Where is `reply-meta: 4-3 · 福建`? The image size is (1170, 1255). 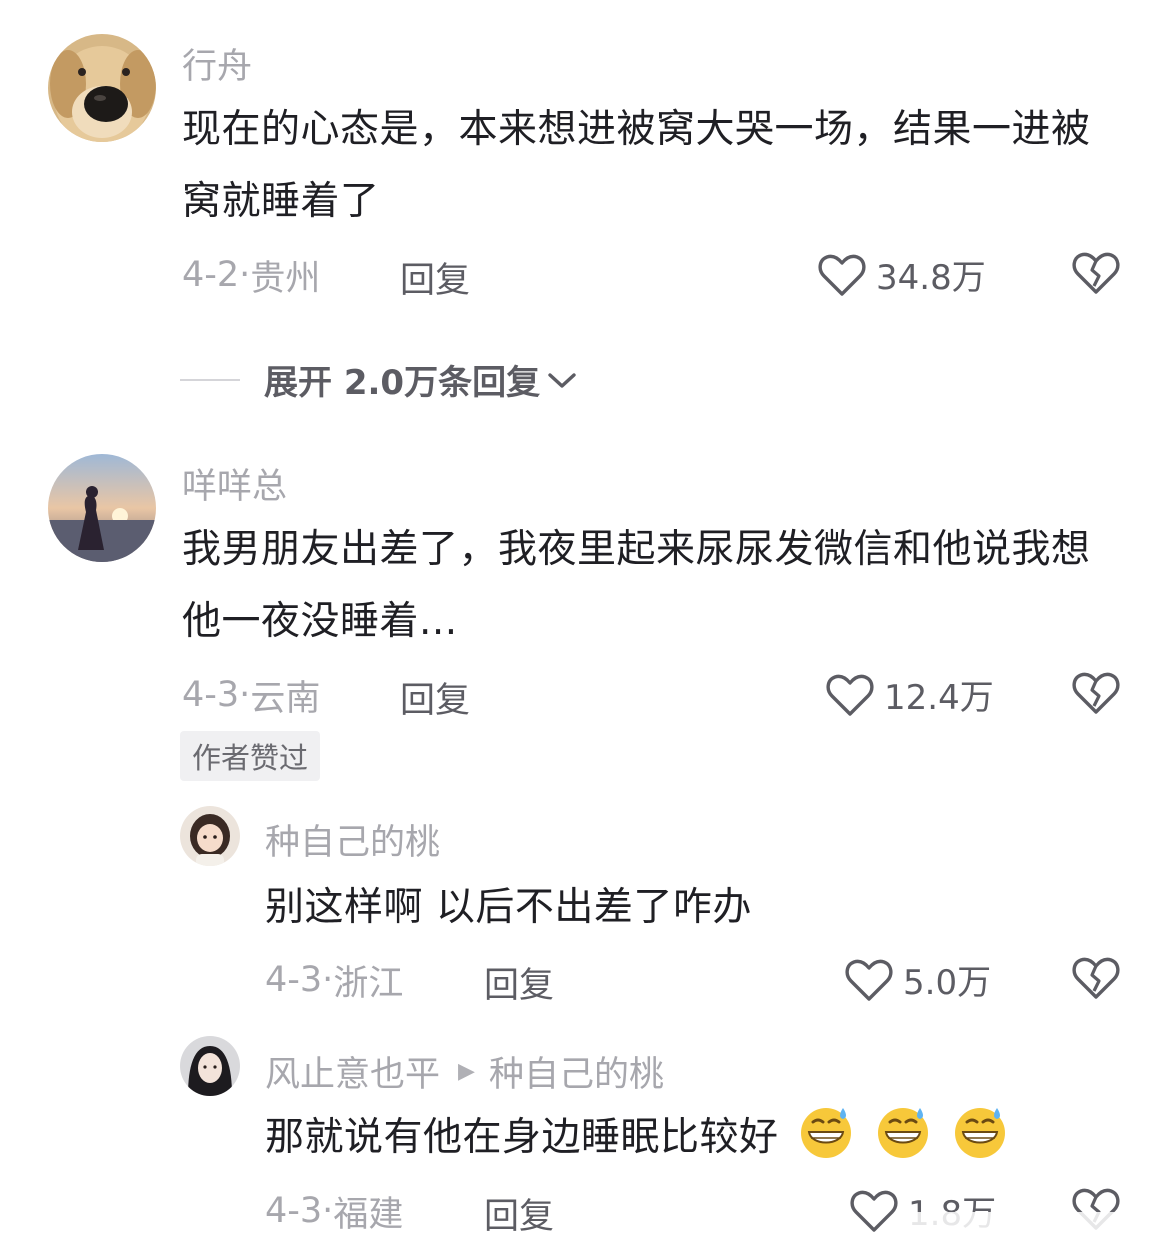
reply-meta: 4-3 · 福建 is located at coordinates (334, 1211).